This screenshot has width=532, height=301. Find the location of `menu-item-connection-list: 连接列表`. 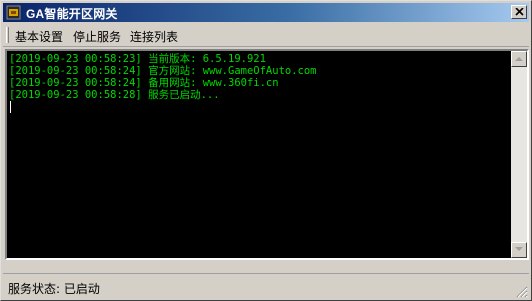

menu-item-connection-list: 连接列表 is located at coordinates (154, 36).